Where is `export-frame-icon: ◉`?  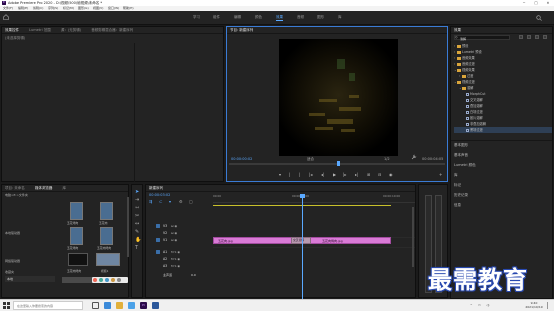 export-frame-icon: ◉ is located at coordinates (391, 174).